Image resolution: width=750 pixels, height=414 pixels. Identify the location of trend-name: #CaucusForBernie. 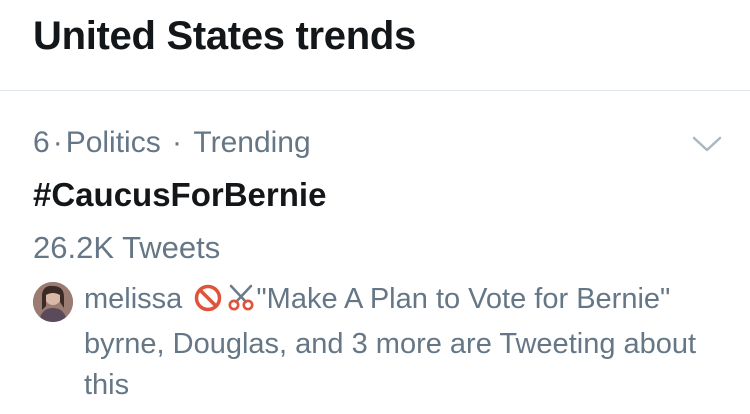
(180, 194).